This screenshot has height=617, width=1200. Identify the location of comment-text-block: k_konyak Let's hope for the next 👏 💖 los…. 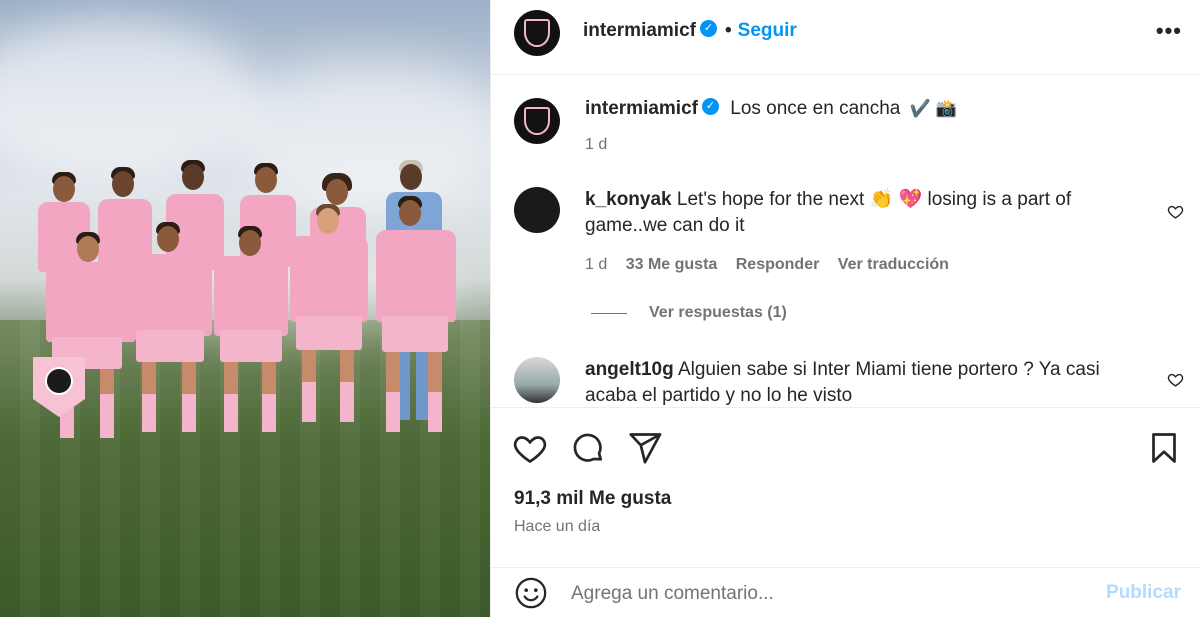
(850, 213).